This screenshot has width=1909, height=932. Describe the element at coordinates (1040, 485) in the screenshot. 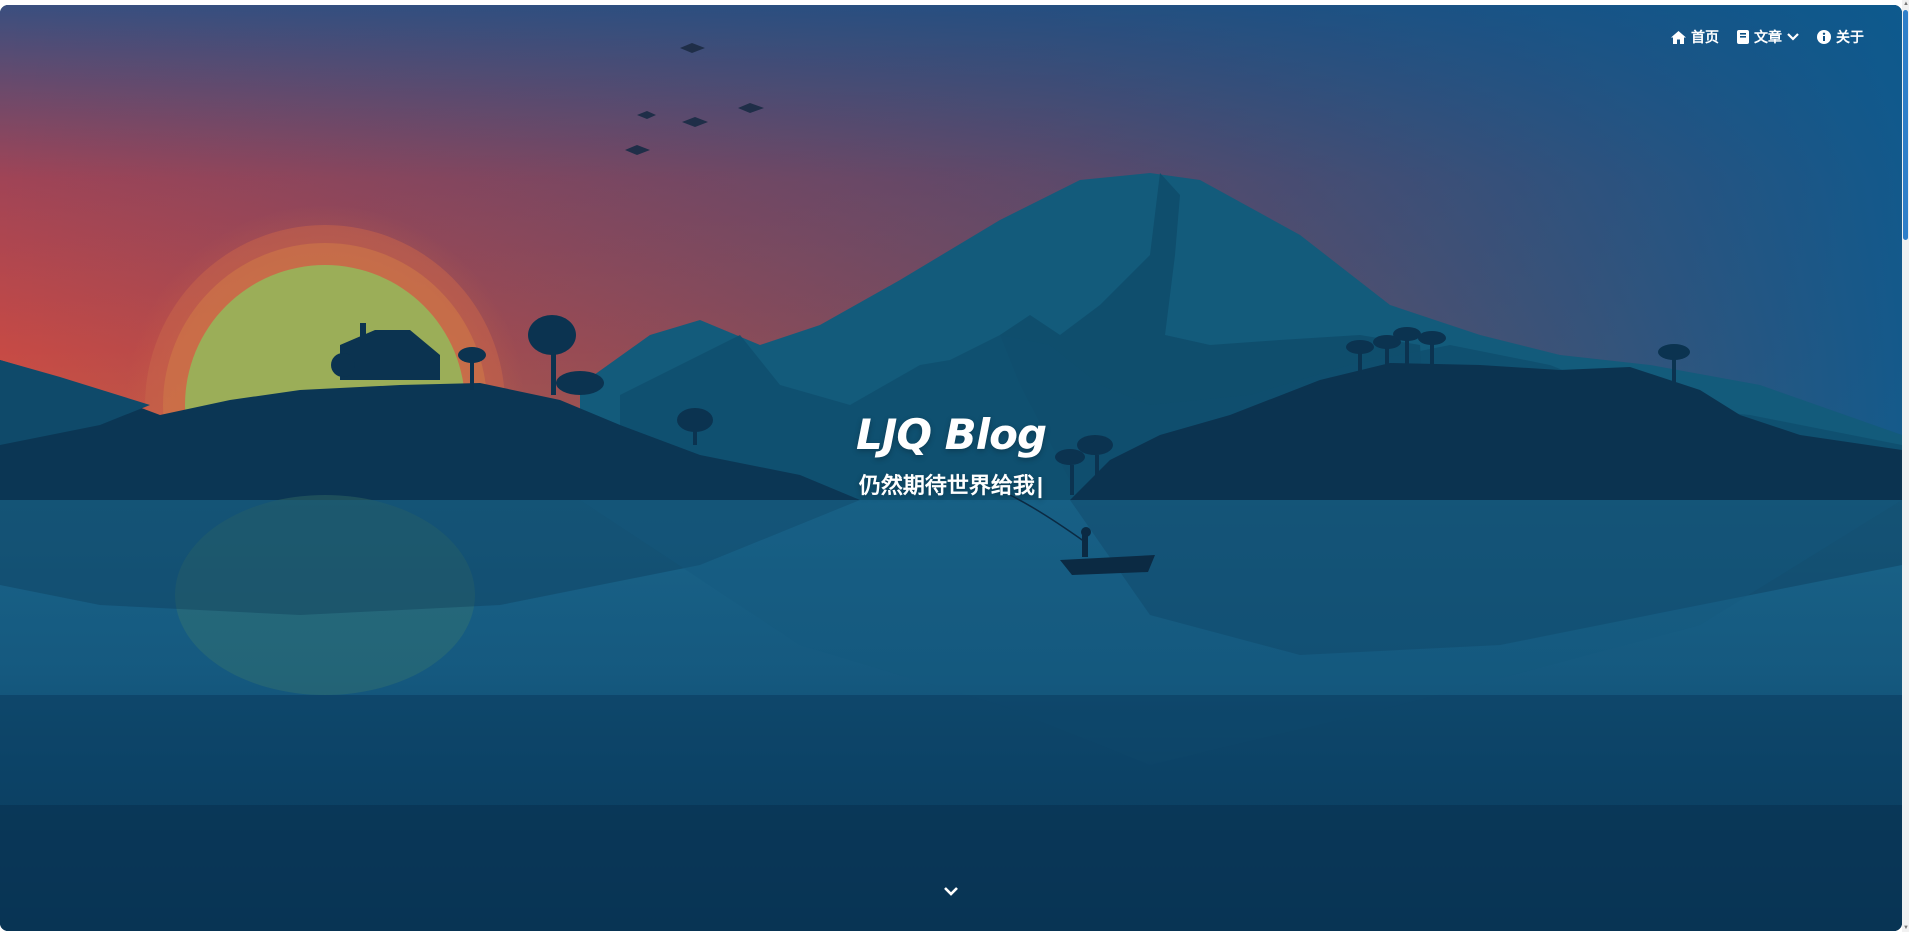

I see `typing-cursor: |` at that location.